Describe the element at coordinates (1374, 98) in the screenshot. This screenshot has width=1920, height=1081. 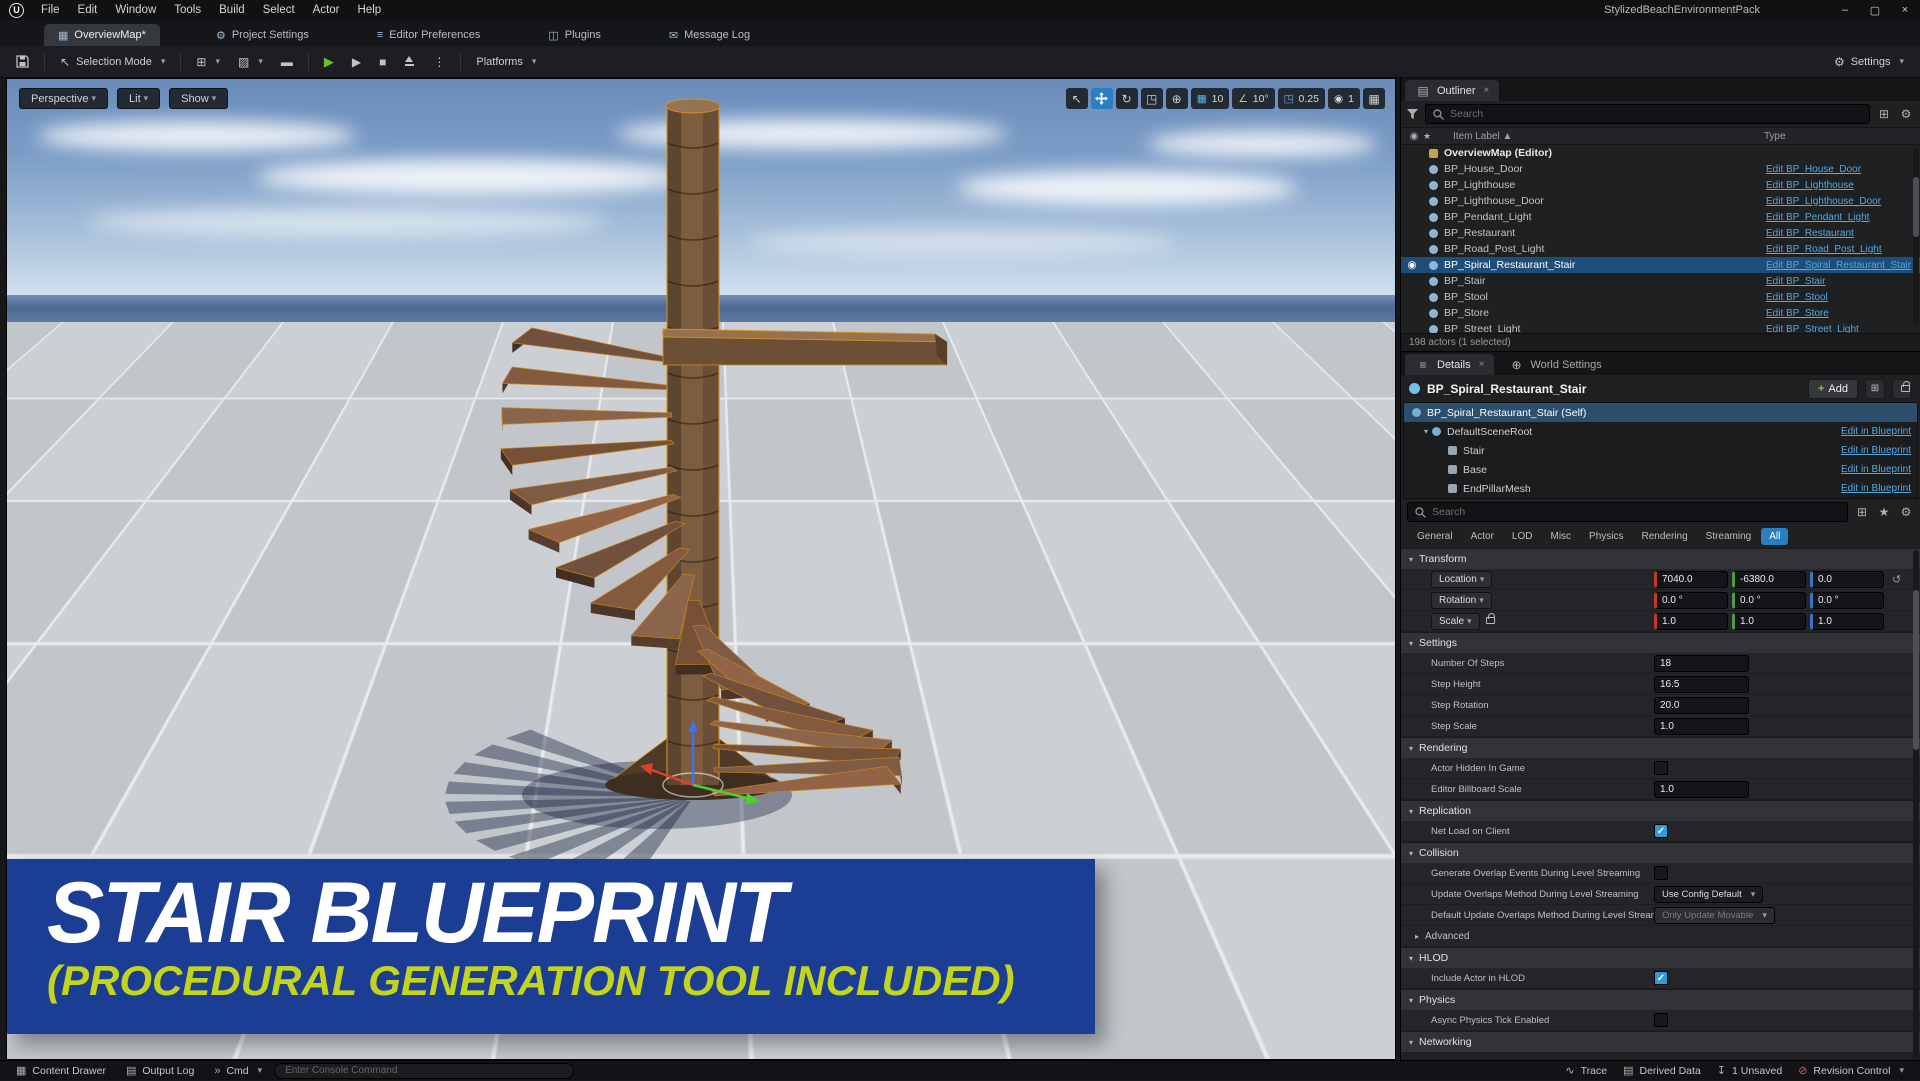
I see `maximize-viewport-button: ▦` at that location.